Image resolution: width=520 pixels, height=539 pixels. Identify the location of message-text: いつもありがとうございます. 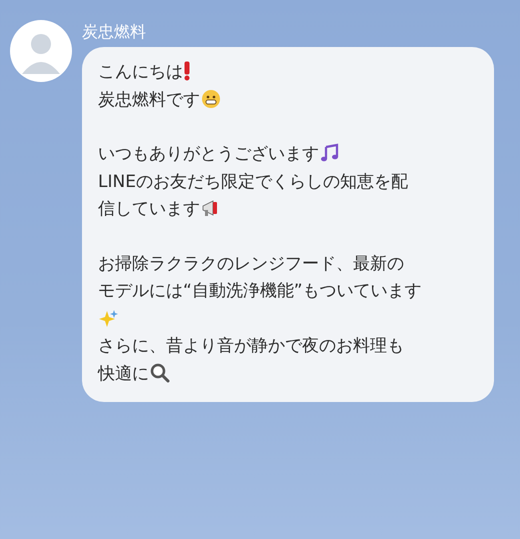
(208, 154).